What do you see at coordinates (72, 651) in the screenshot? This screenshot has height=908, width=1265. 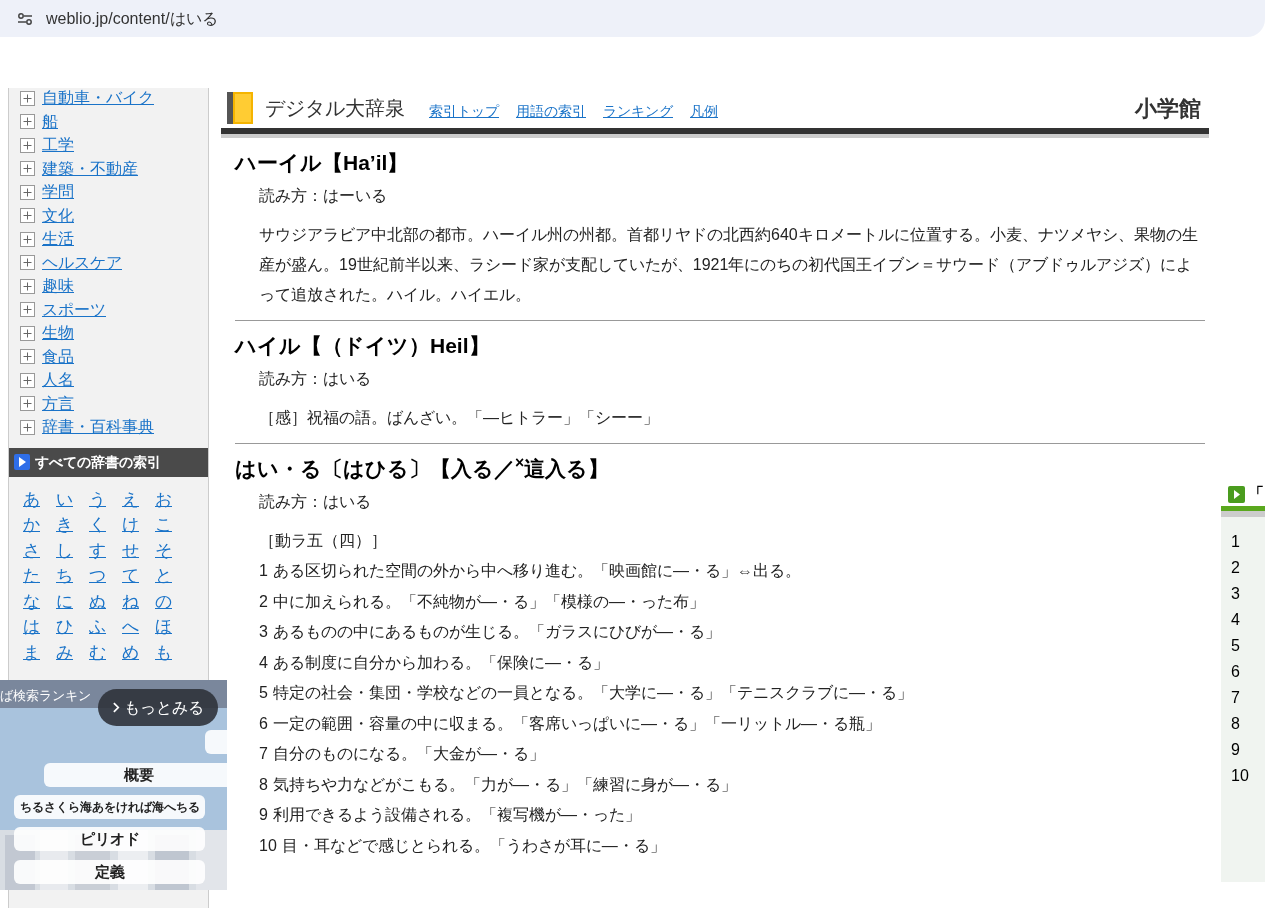 I see `kana-link: み` at bounding box center [72, 651].